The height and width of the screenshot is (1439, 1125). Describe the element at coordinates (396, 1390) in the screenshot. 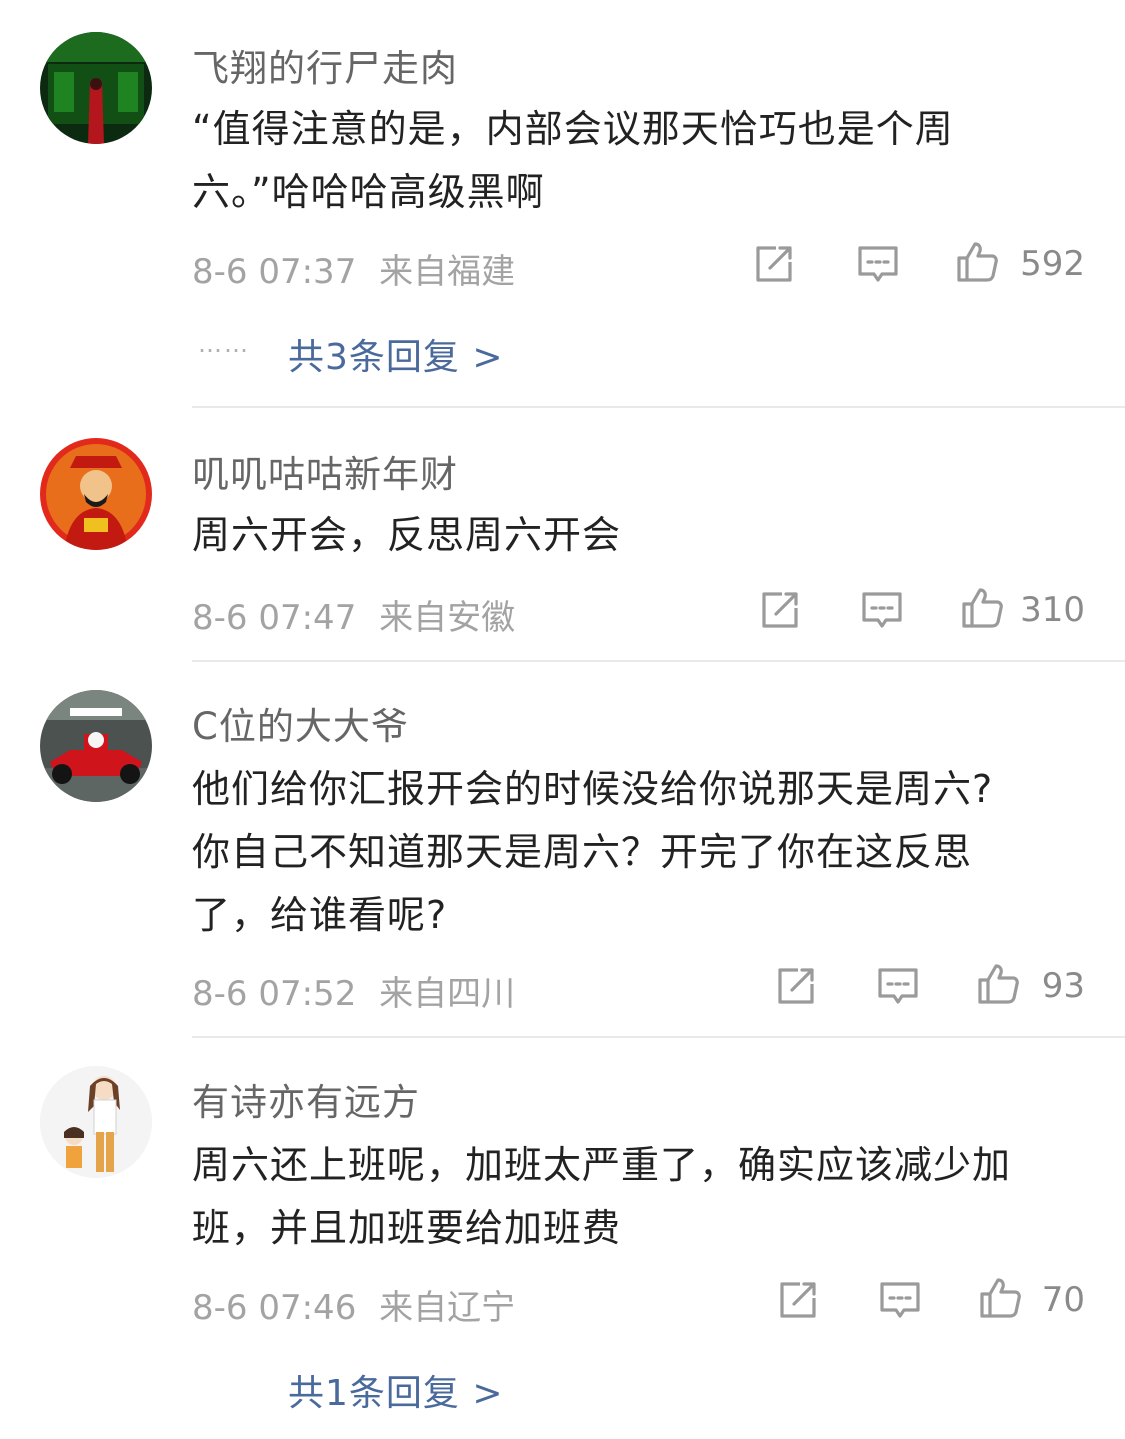

I see `view-replies-link: 共1条回复 >` at that location.